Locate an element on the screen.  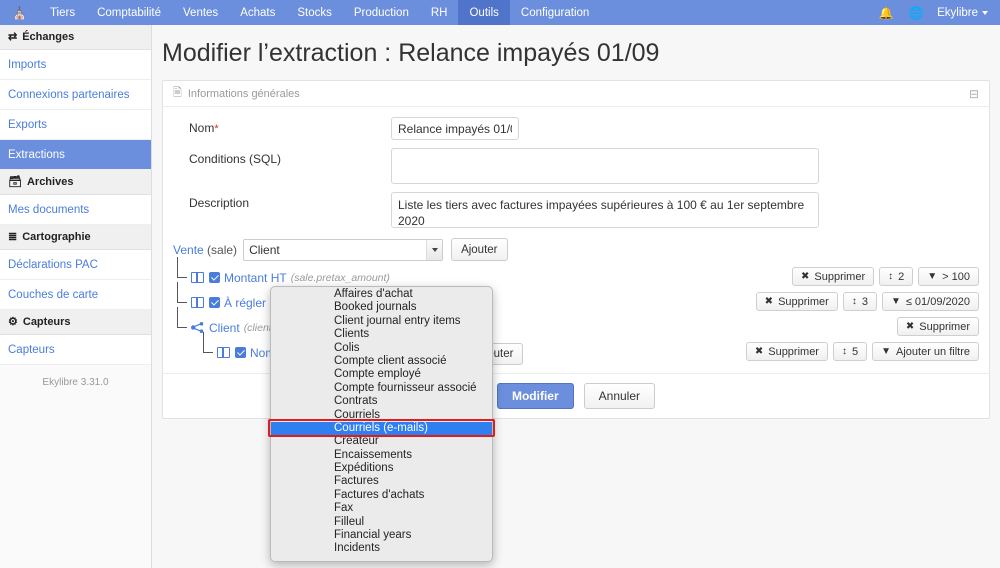
sidebar-item-couches-de-carte: Couches de carte is located at coordinates (75, 295).